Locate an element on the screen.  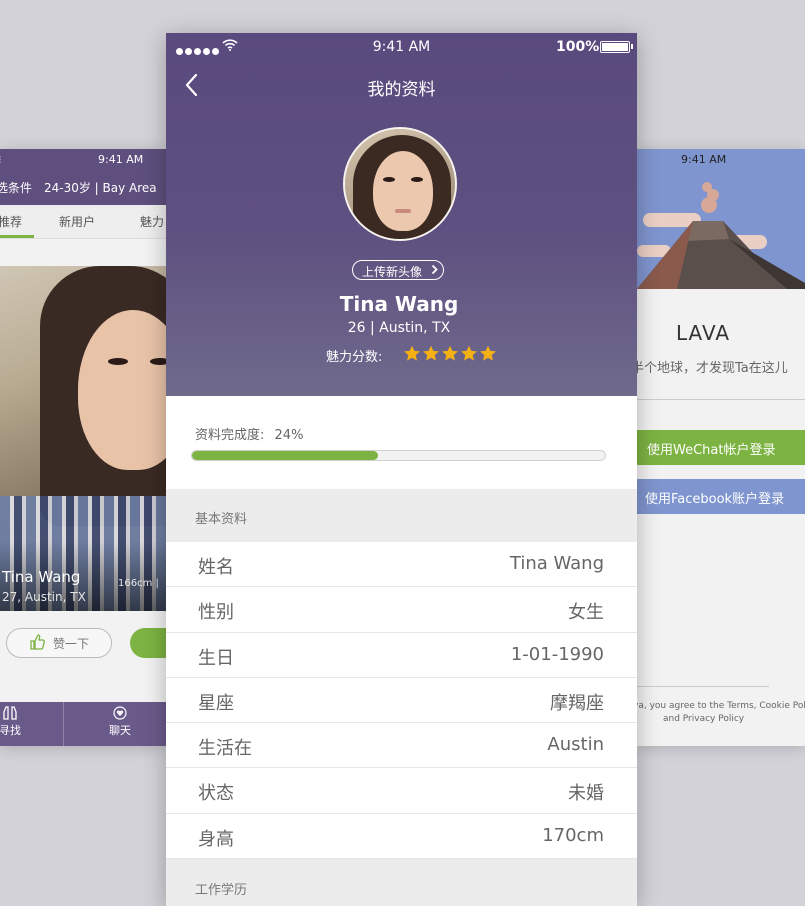
like-button: 赞一下 is located at coordinates (59, 643).